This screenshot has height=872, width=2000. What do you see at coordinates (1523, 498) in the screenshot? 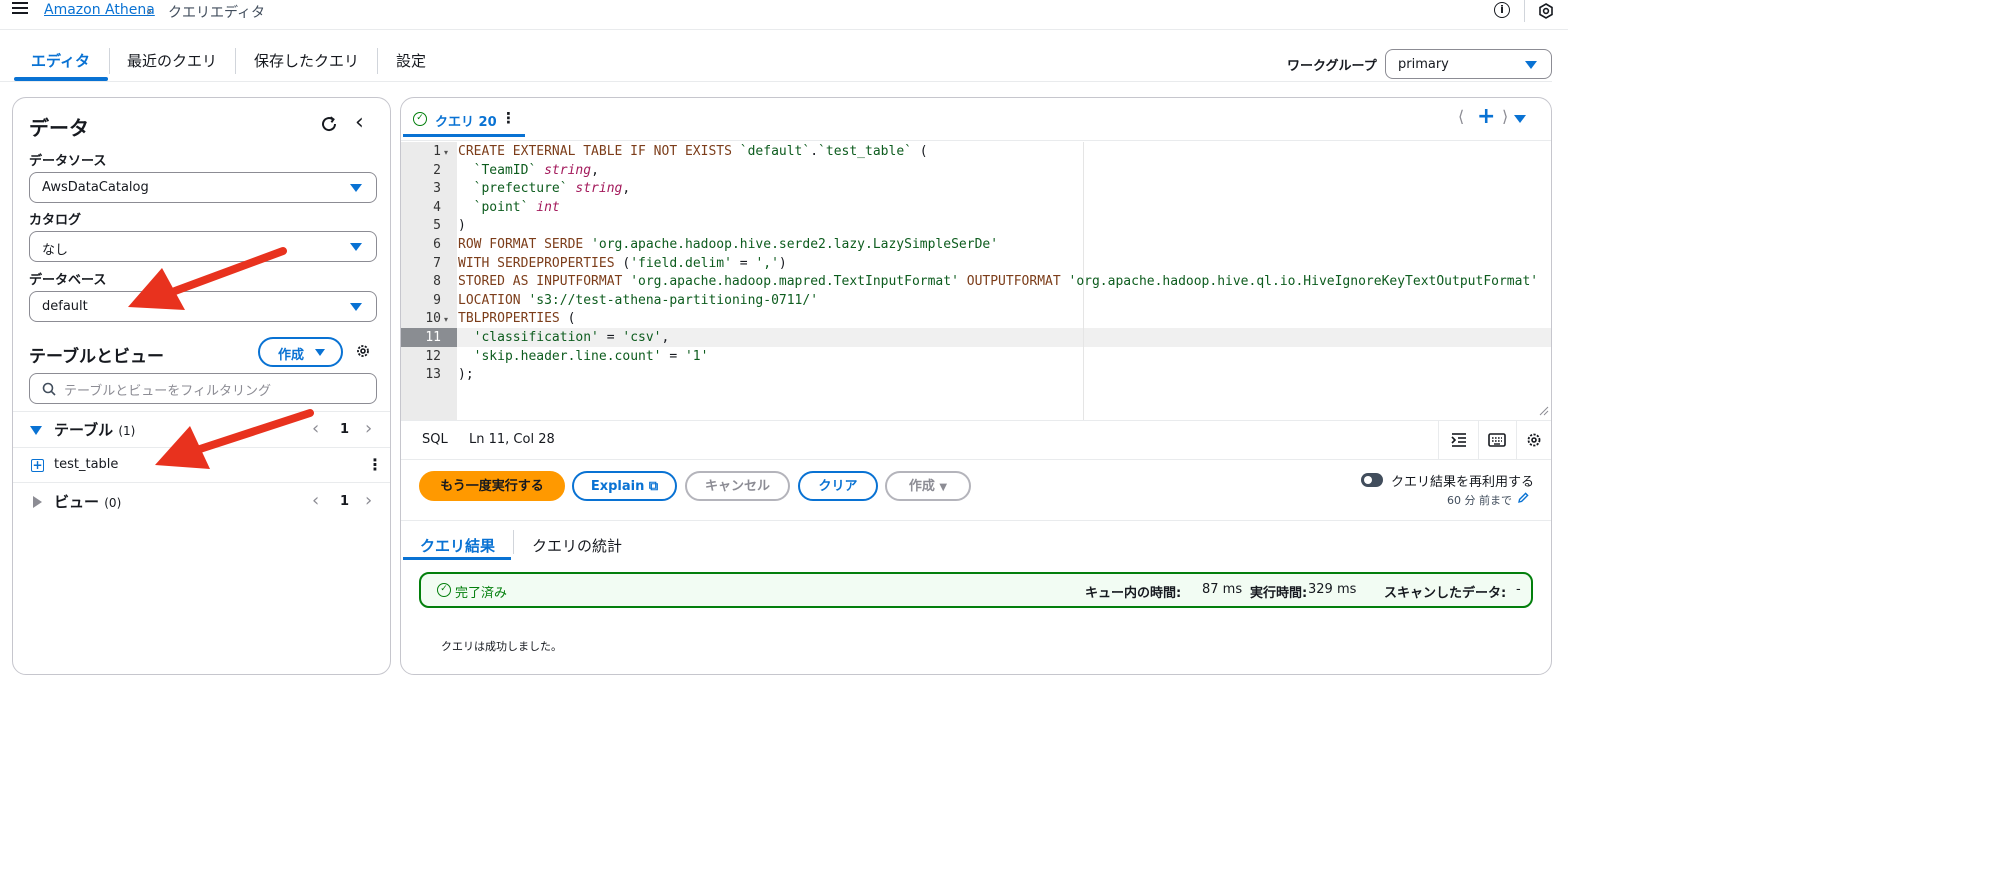
I see `edit-icon` at bounding box center [1523, 498].